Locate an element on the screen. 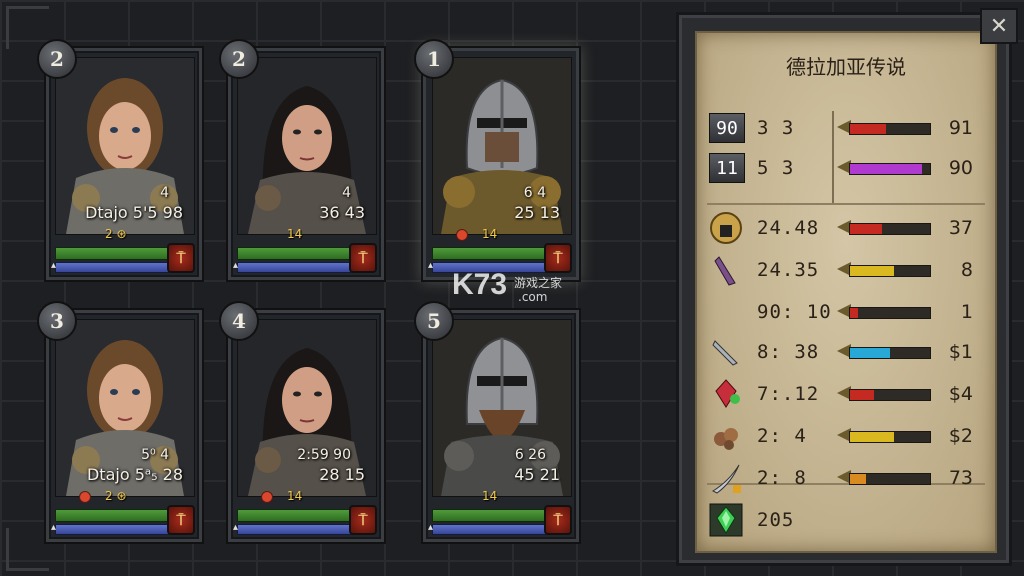 This screenshot has height=576, width=1024. stat-row: 90 3 3 91 is located at coordinates (846, 129).